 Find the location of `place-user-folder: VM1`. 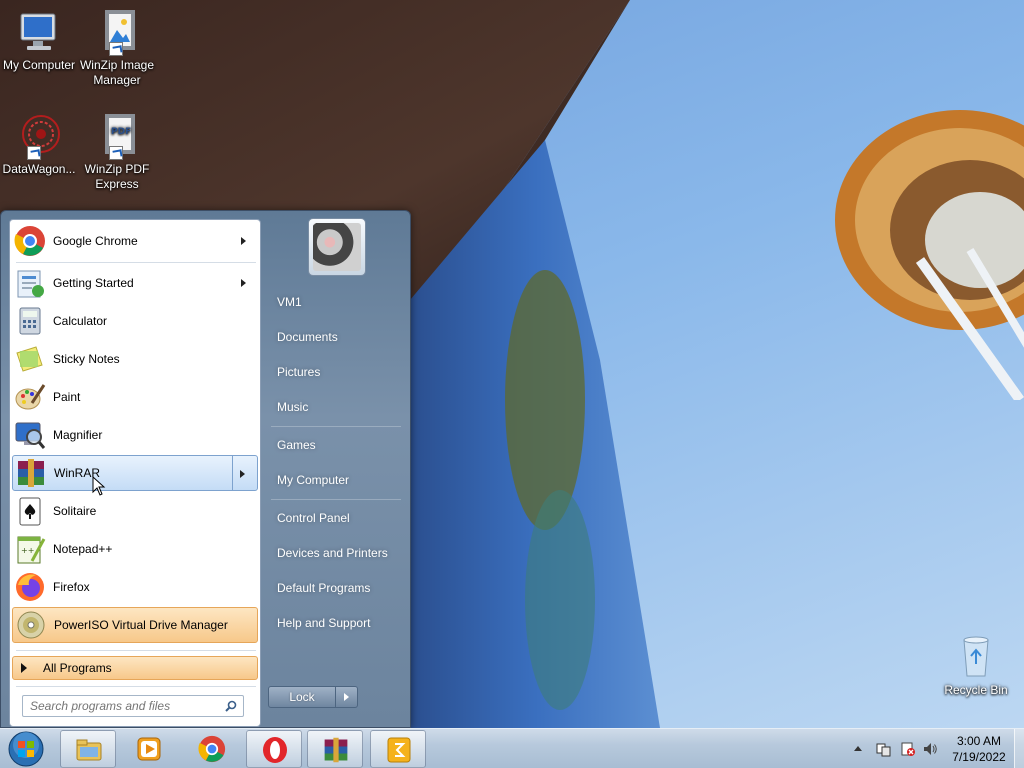

place-user-folder: VM1 is located at coordinates (334, 302).